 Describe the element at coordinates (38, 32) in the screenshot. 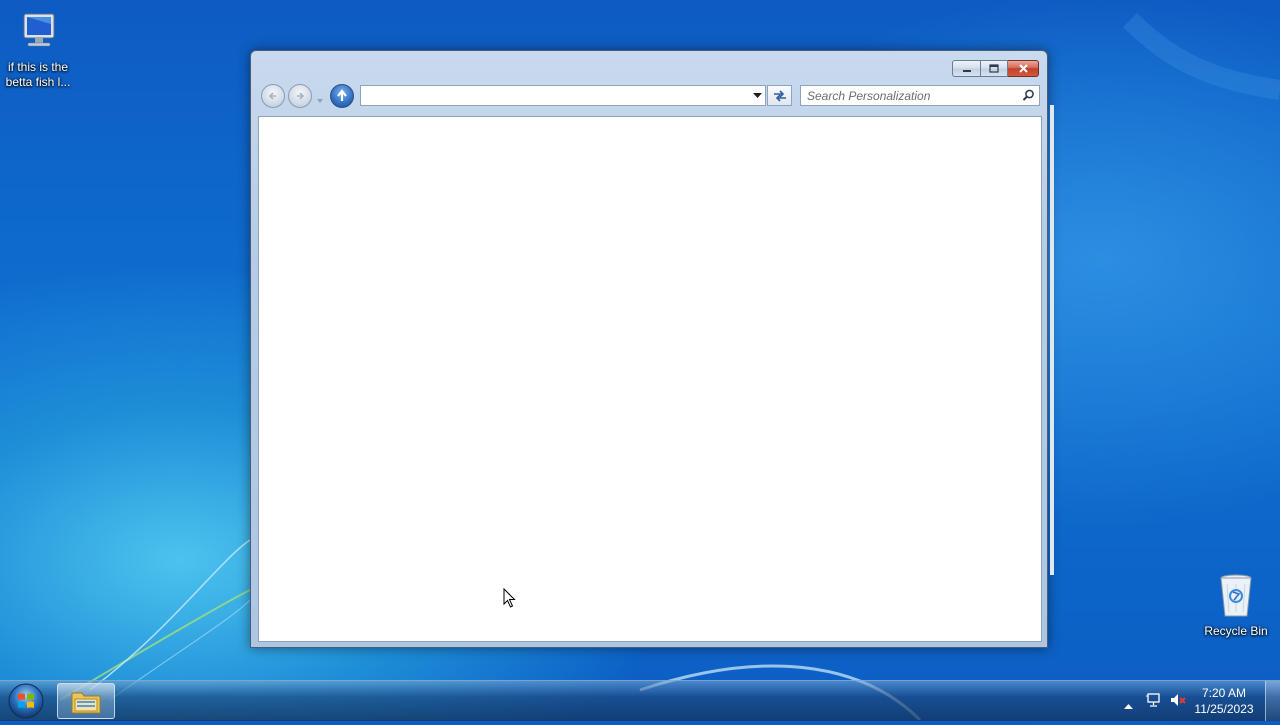

I see `computer-icon` at that location.